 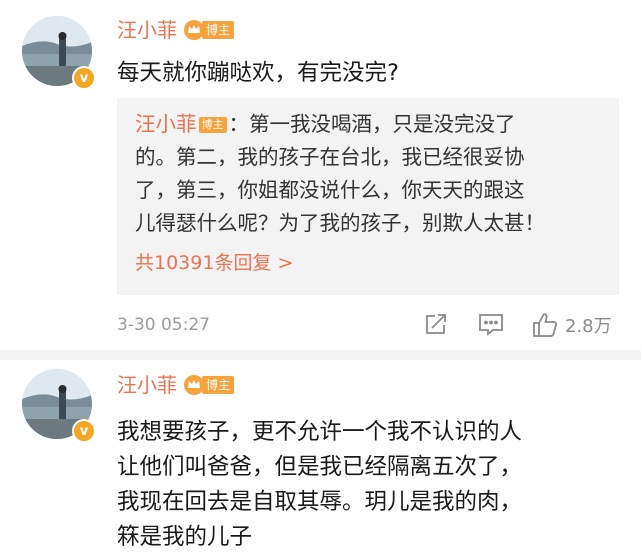 What do you see at coordinates (320, 502) in the screenshot?
I see `comment-line: 我现在回去是自取其辱。玥儿是我的肉，` at bounding box center [320, 502].